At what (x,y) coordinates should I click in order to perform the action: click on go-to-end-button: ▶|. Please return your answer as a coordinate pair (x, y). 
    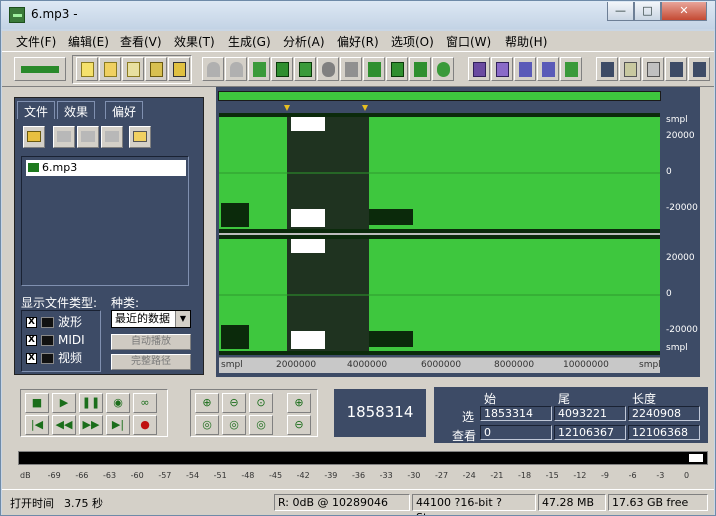
    Looking at the image, I should click on (118, 425).